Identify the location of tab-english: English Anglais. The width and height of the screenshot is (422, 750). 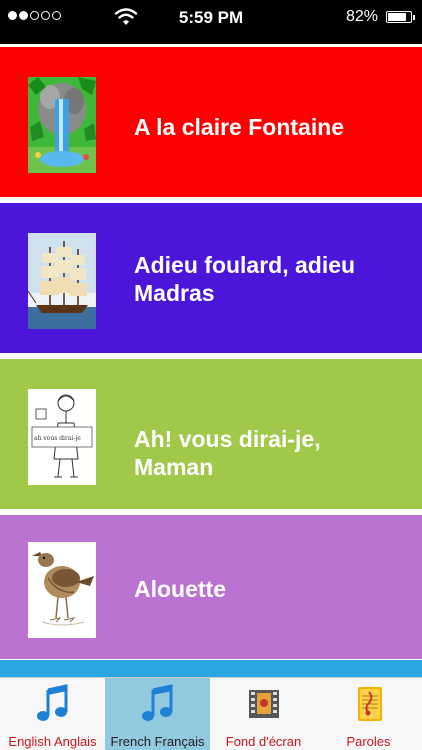
(52, 714).